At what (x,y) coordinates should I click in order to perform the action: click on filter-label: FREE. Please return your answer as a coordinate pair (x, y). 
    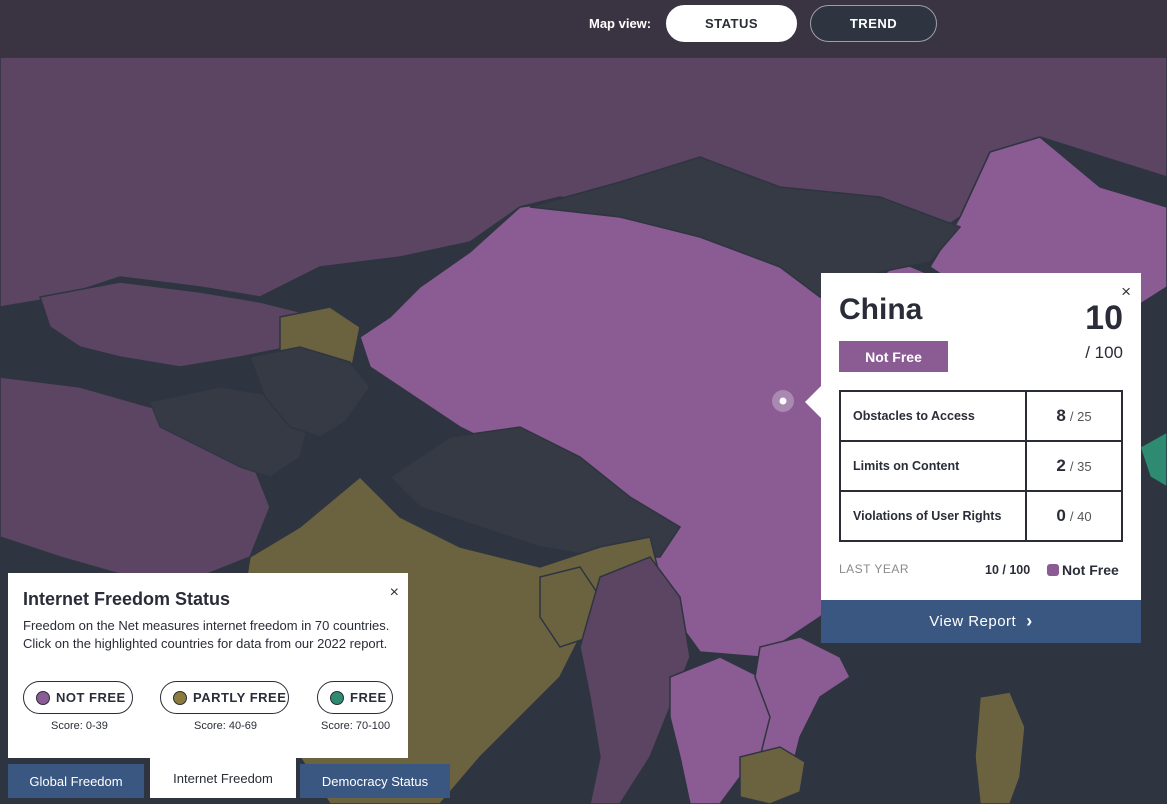
    Looking at the image, I should click on (368, 697).